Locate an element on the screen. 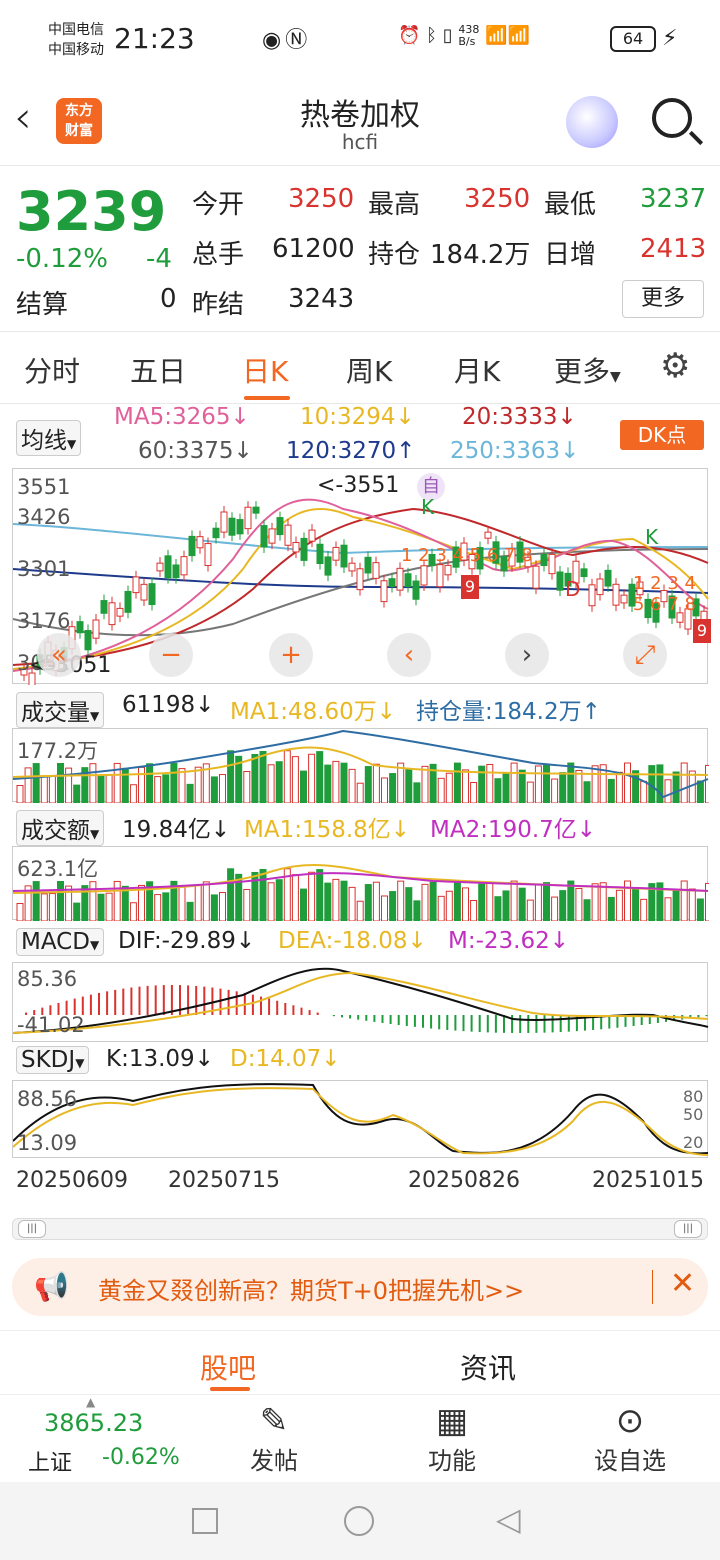  scroll-left-icon: ‹ is located at coordinates (409, 655).